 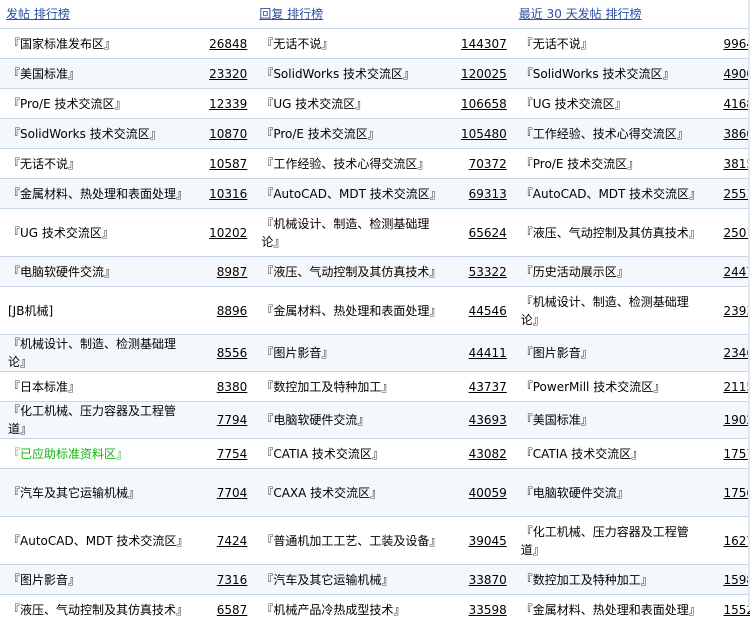 What do you see at coordinates (351, 311) in the screenshot?
I see `reply-rank-forum-link: 『金属材料、热处理和表面处理』` at bounding box center [351, 311].